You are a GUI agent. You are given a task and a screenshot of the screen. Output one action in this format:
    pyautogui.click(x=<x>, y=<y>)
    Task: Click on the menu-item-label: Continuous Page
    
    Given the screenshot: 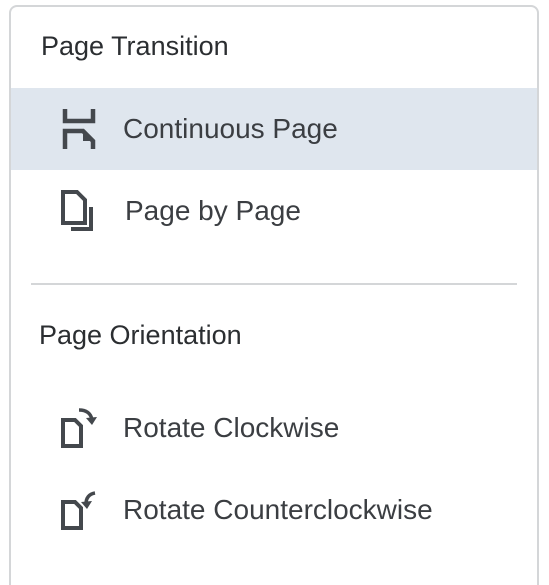 What is the action you would take?
    pyautogui.click(x=230, y=128)
    